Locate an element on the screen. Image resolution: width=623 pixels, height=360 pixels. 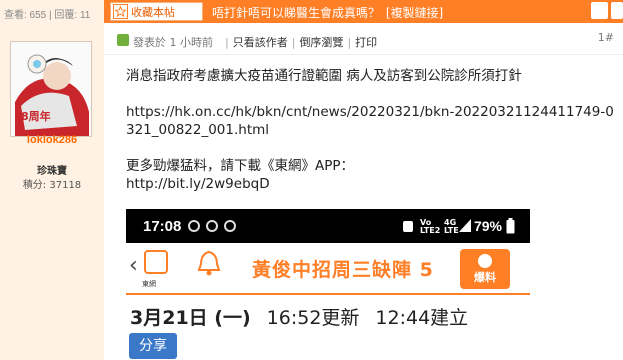
chevron-left-icon: ‹ is located at coordinates (133, 265).